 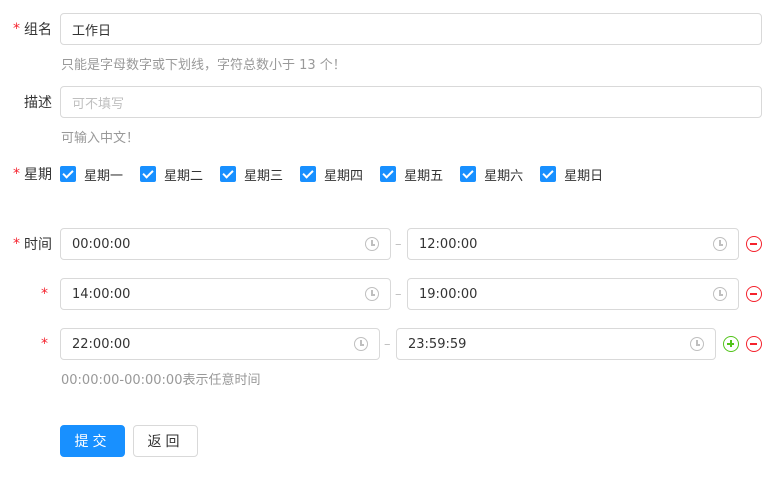 What do you see at coordinates (731, 344) in the screenshot?
I see `add-time-range-button` at bounding box center [731, 344].